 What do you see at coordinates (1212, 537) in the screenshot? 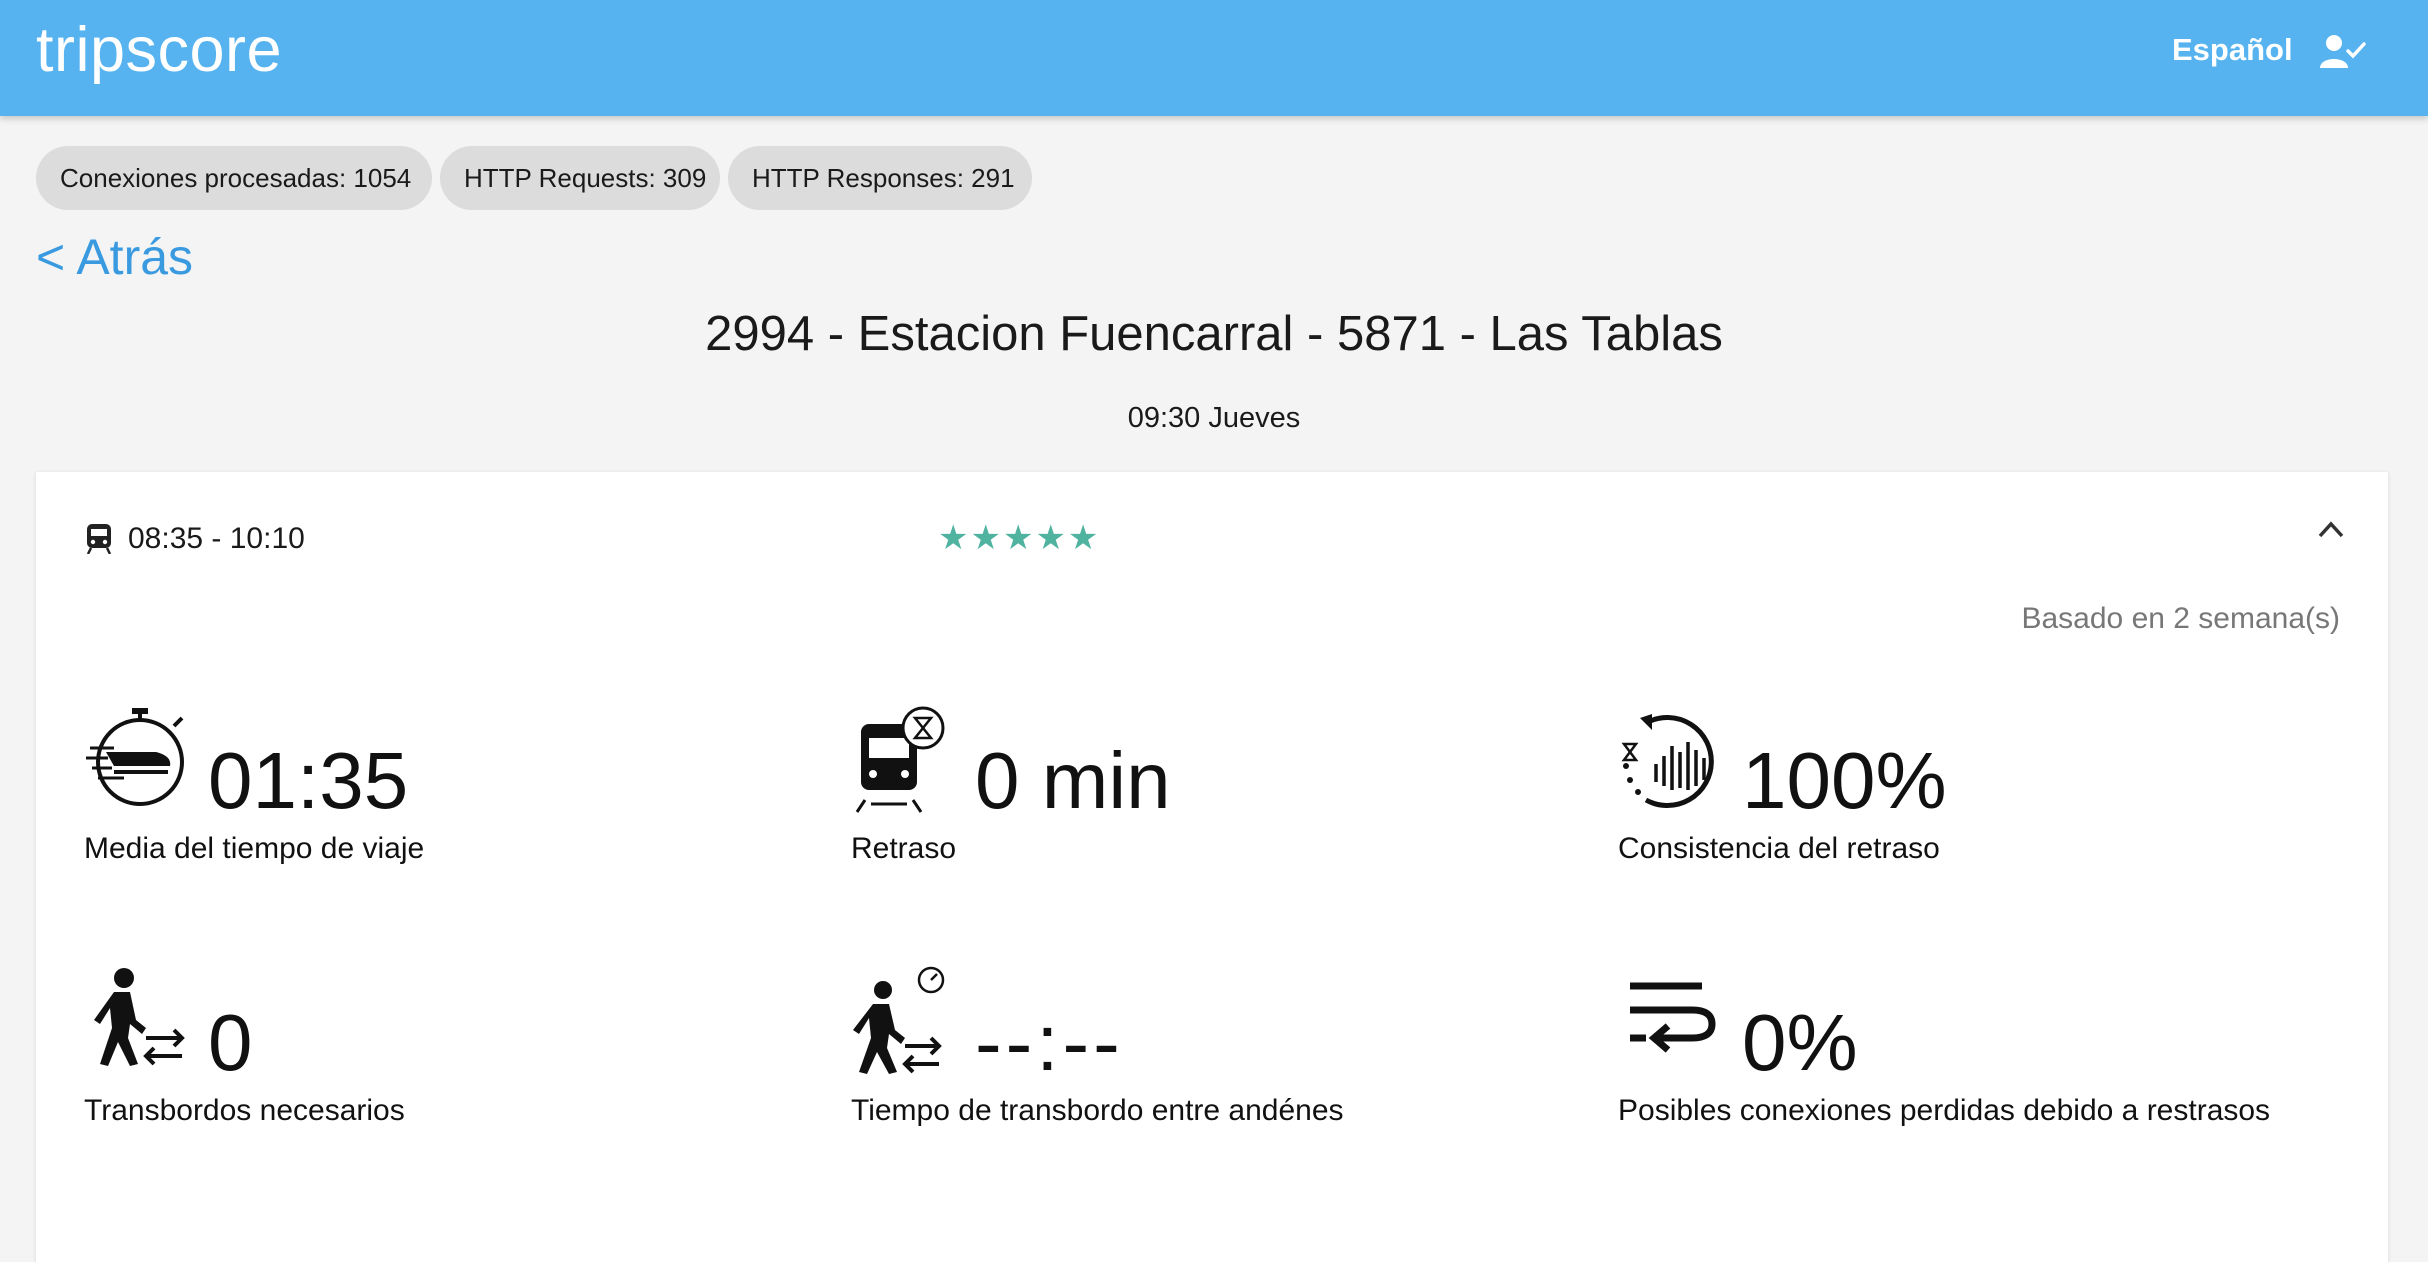
I see `trip-card-header: 08:35 - 10:10 ★★★★★` at bounding box center [1212, 537].